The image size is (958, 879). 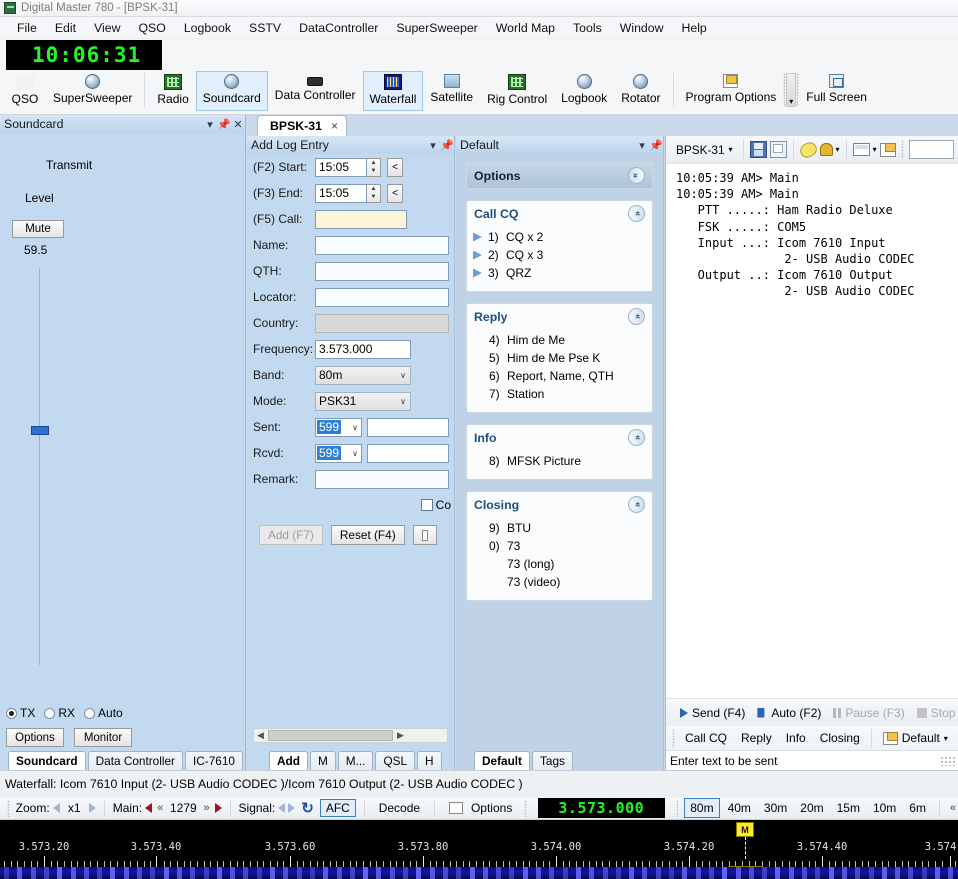 What do you see at coordinates (559, 437) in the screenshot?
I see `macro-group-header-info: Info »` at bounding box center [559, 437].